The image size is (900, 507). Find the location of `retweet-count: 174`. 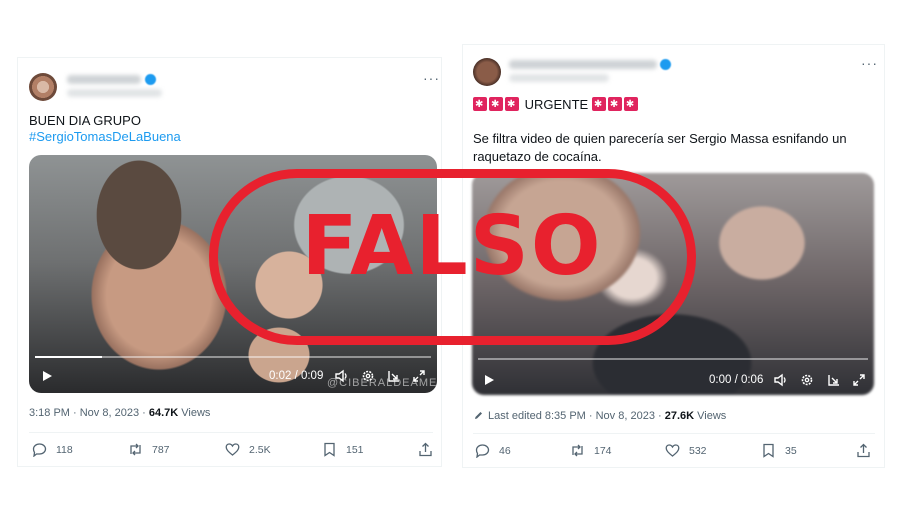

retweet-count: 174 is located at coordinates (603, 450).